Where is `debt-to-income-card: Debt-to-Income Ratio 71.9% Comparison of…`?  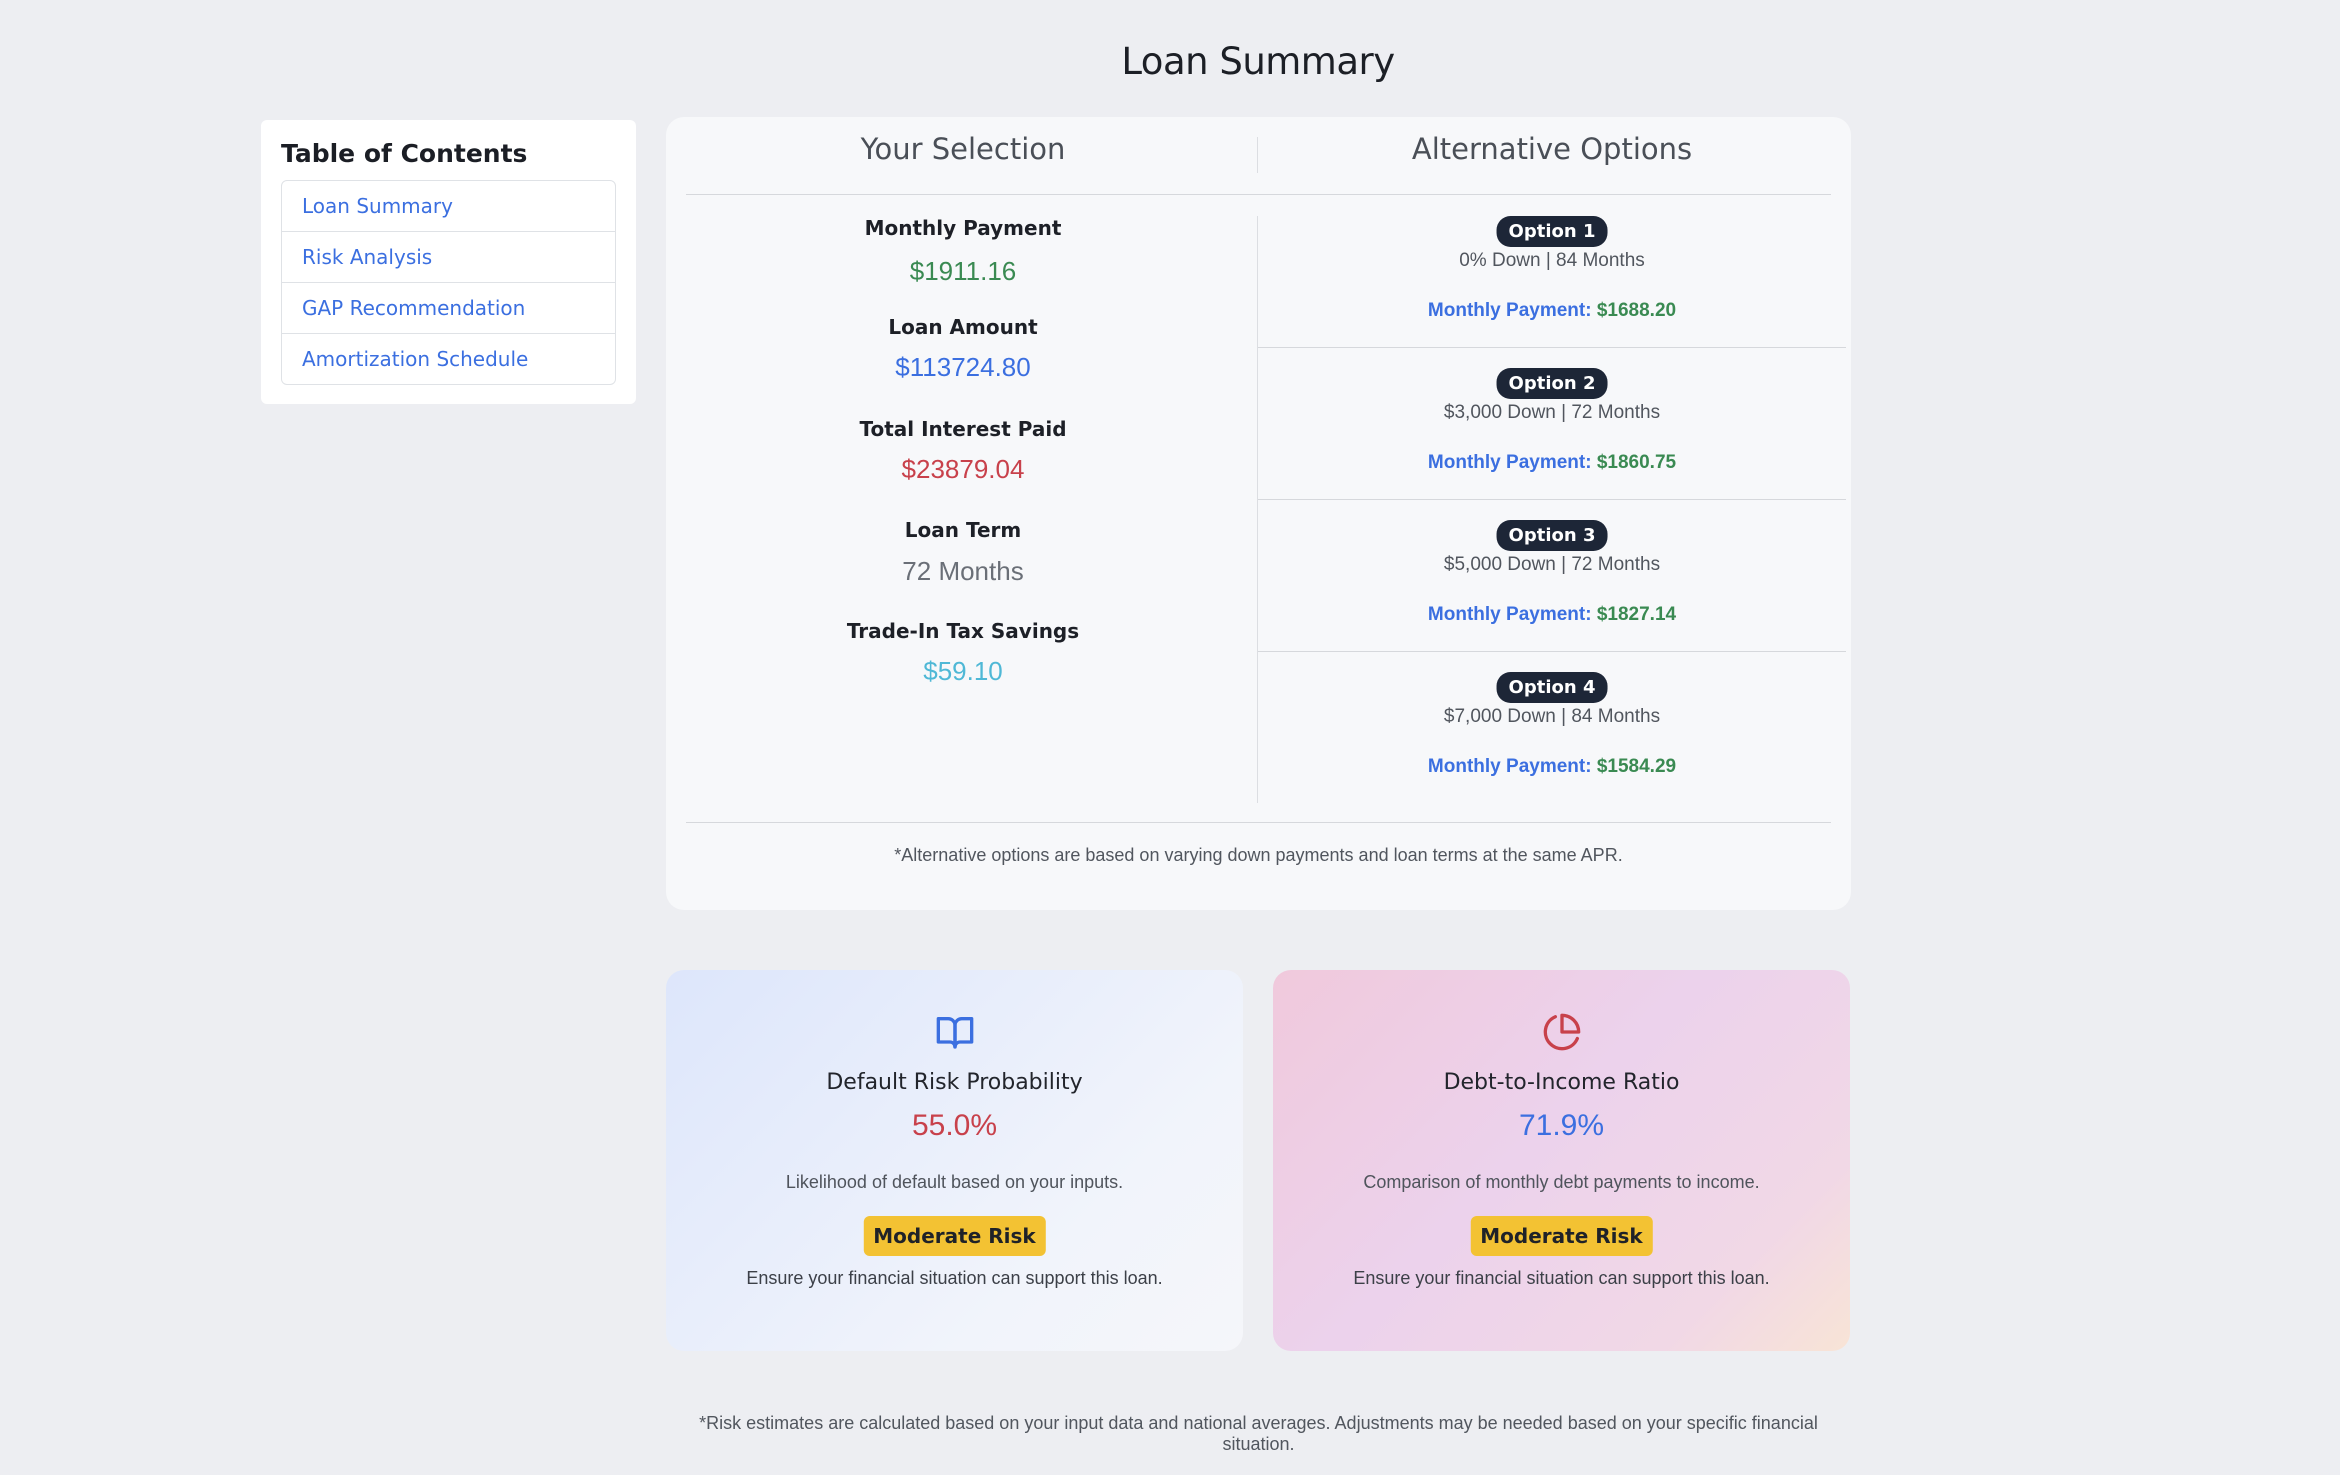 debt-to-income-card: Debt-to-Income Ratio 71.9% Comparison of… is located at coordinates (1561, 1160).